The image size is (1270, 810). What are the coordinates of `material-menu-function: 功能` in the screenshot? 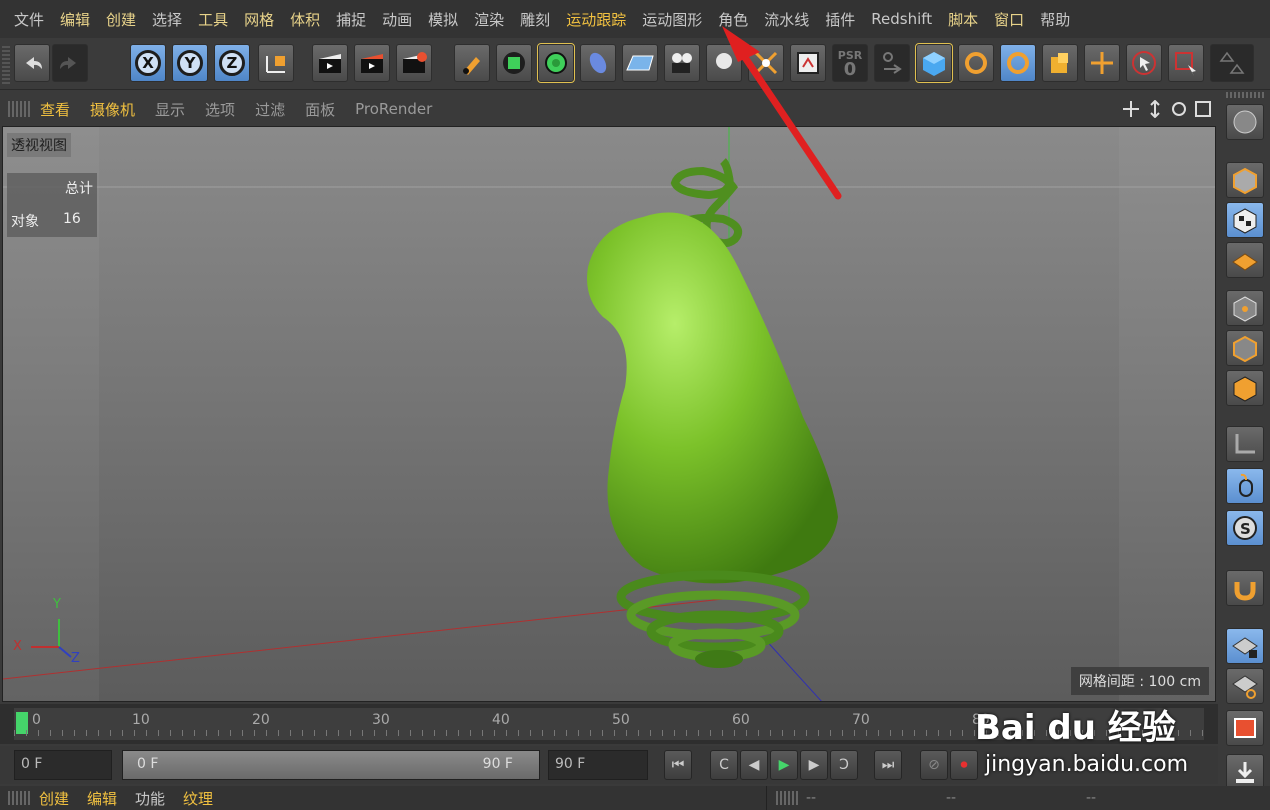 It's located at (150, 798).